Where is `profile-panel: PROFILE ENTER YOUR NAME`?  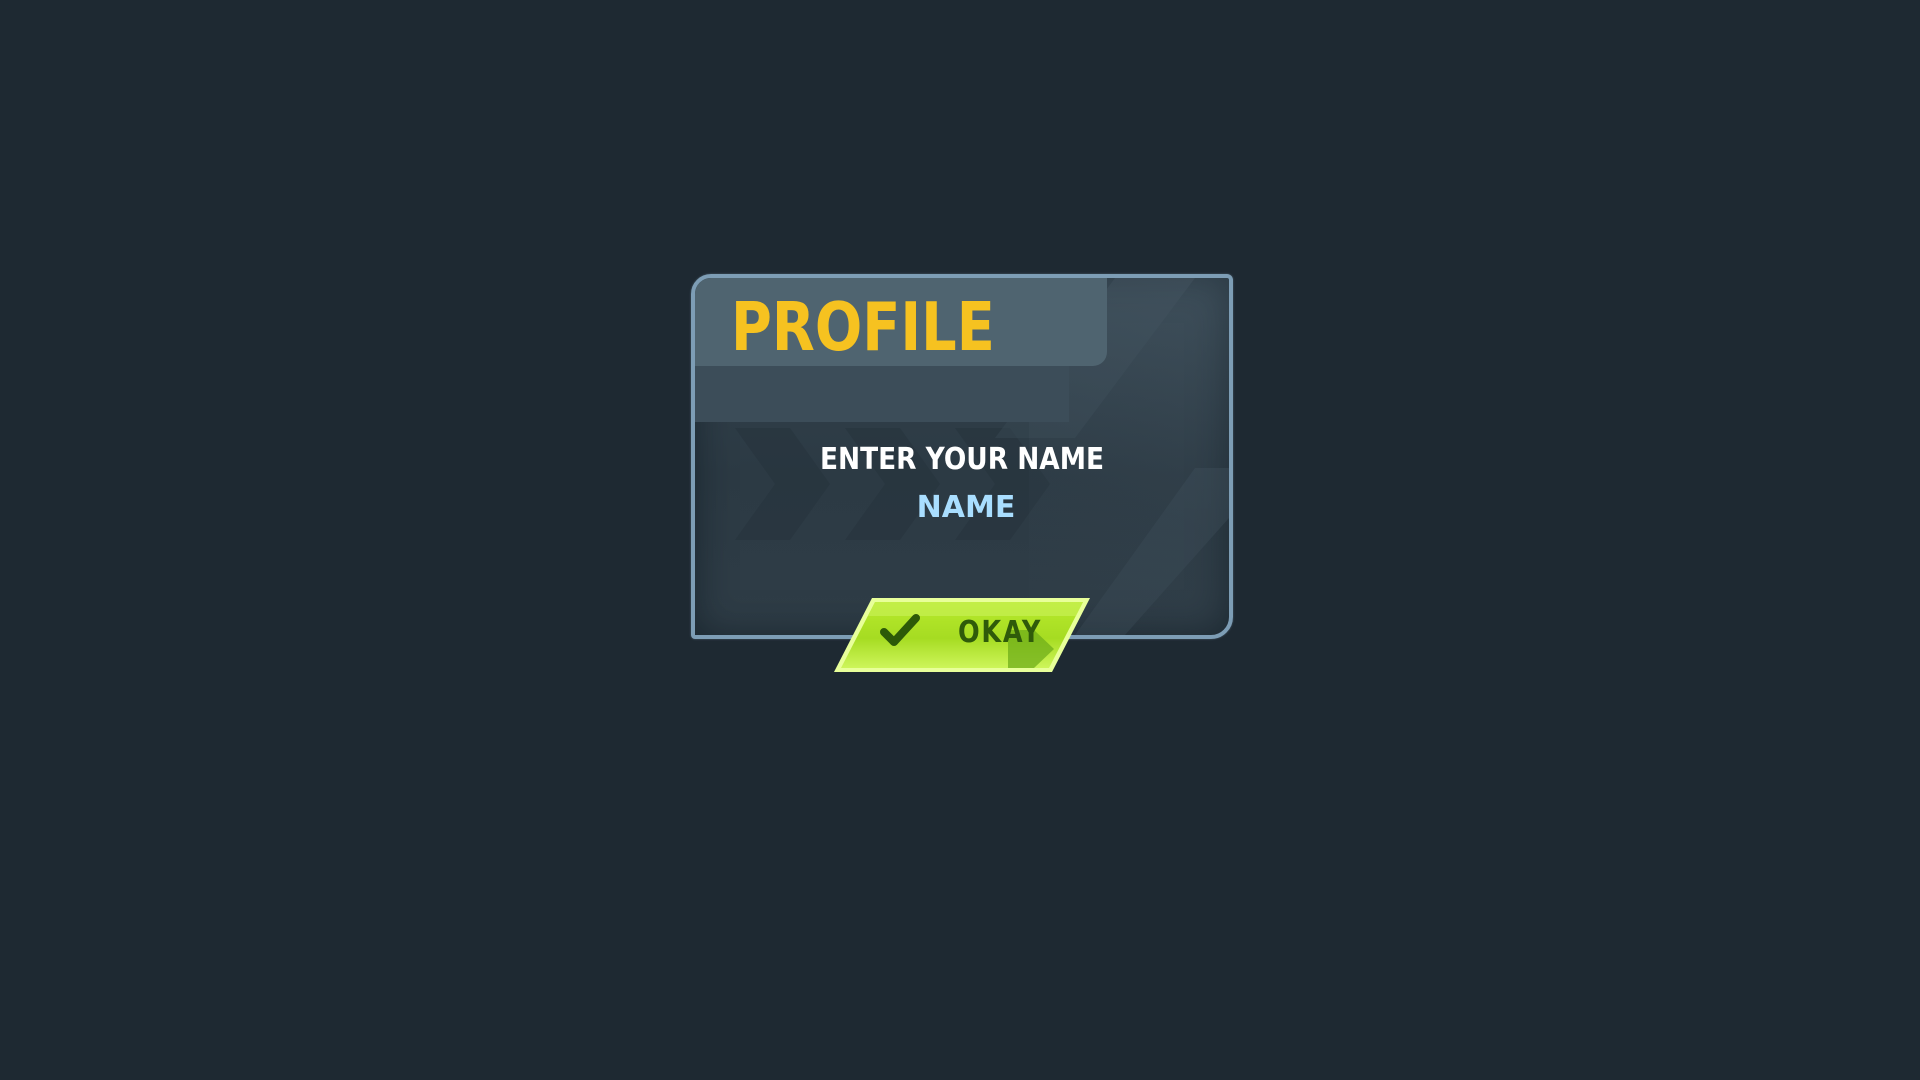 profile-panel: PROFILE ENTER YOUR NAME is located at coordinates (962, 456).